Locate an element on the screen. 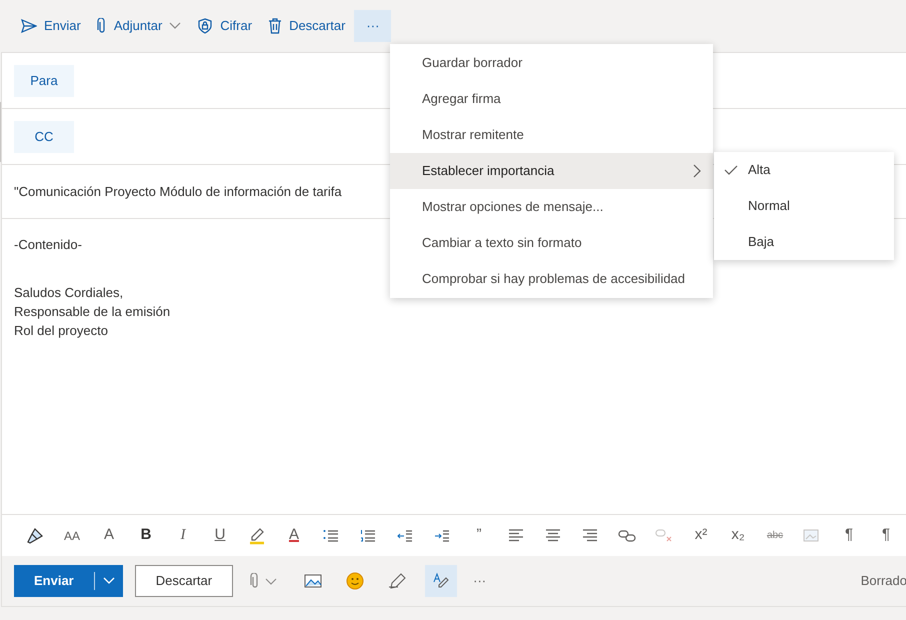 The height and width of the screenshot is (620, 906). body-text: Saludos Cordiales, is located at coordinates (69, 293).